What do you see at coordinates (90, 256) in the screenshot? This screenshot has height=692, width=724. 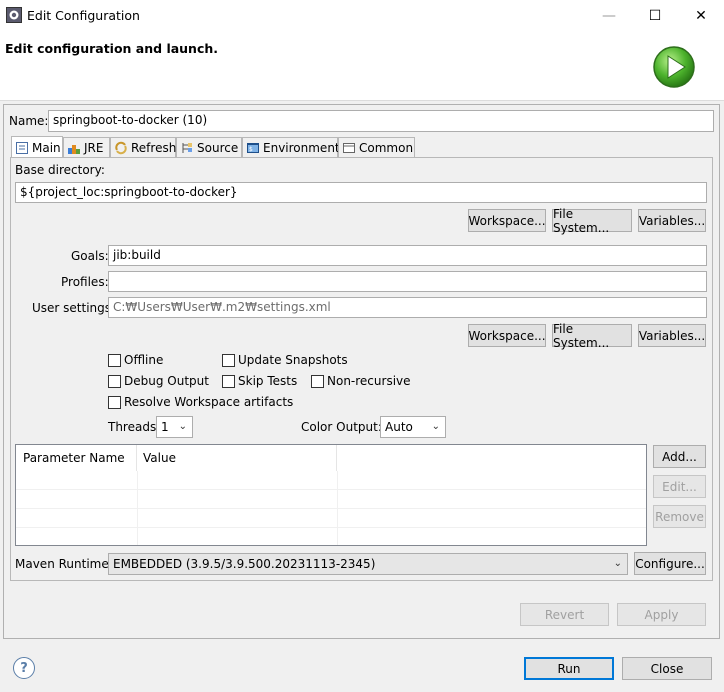 I see `goals-label: Goals:` at bounding box center [90, 256].